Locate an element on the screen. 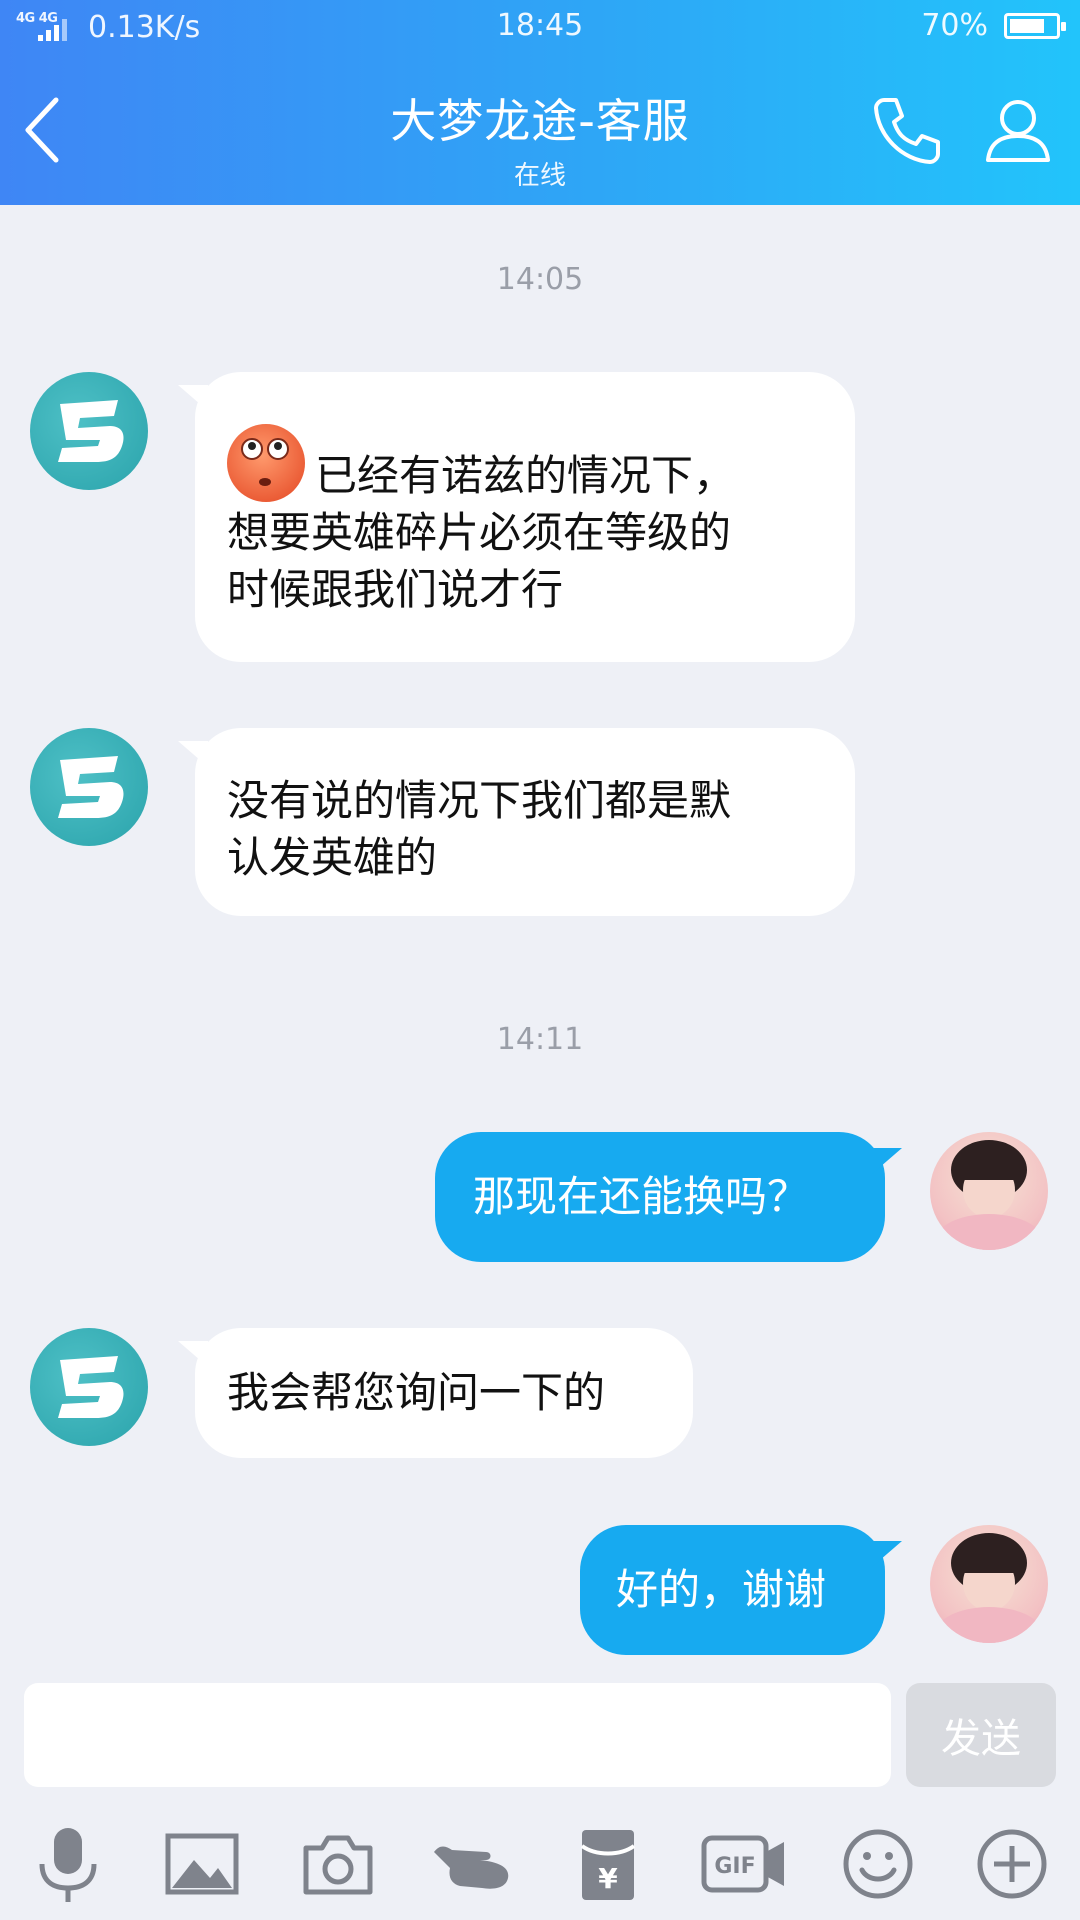  message-bubble-incoming: 已经有诺兹的情况下， 想要英雄碎片必须在等级的 时候跟我们说才行 is located at coordinates (525, 517).